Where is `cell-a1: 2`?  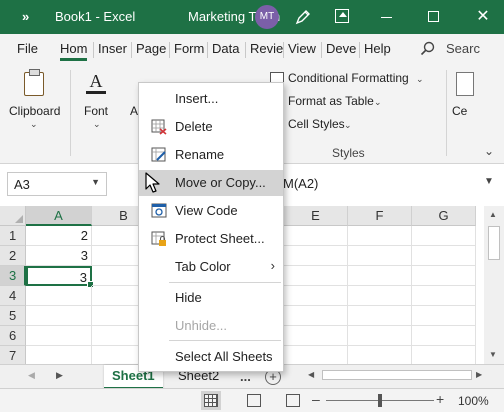 cell-a1: 2 is located at coordinates (59, 236).